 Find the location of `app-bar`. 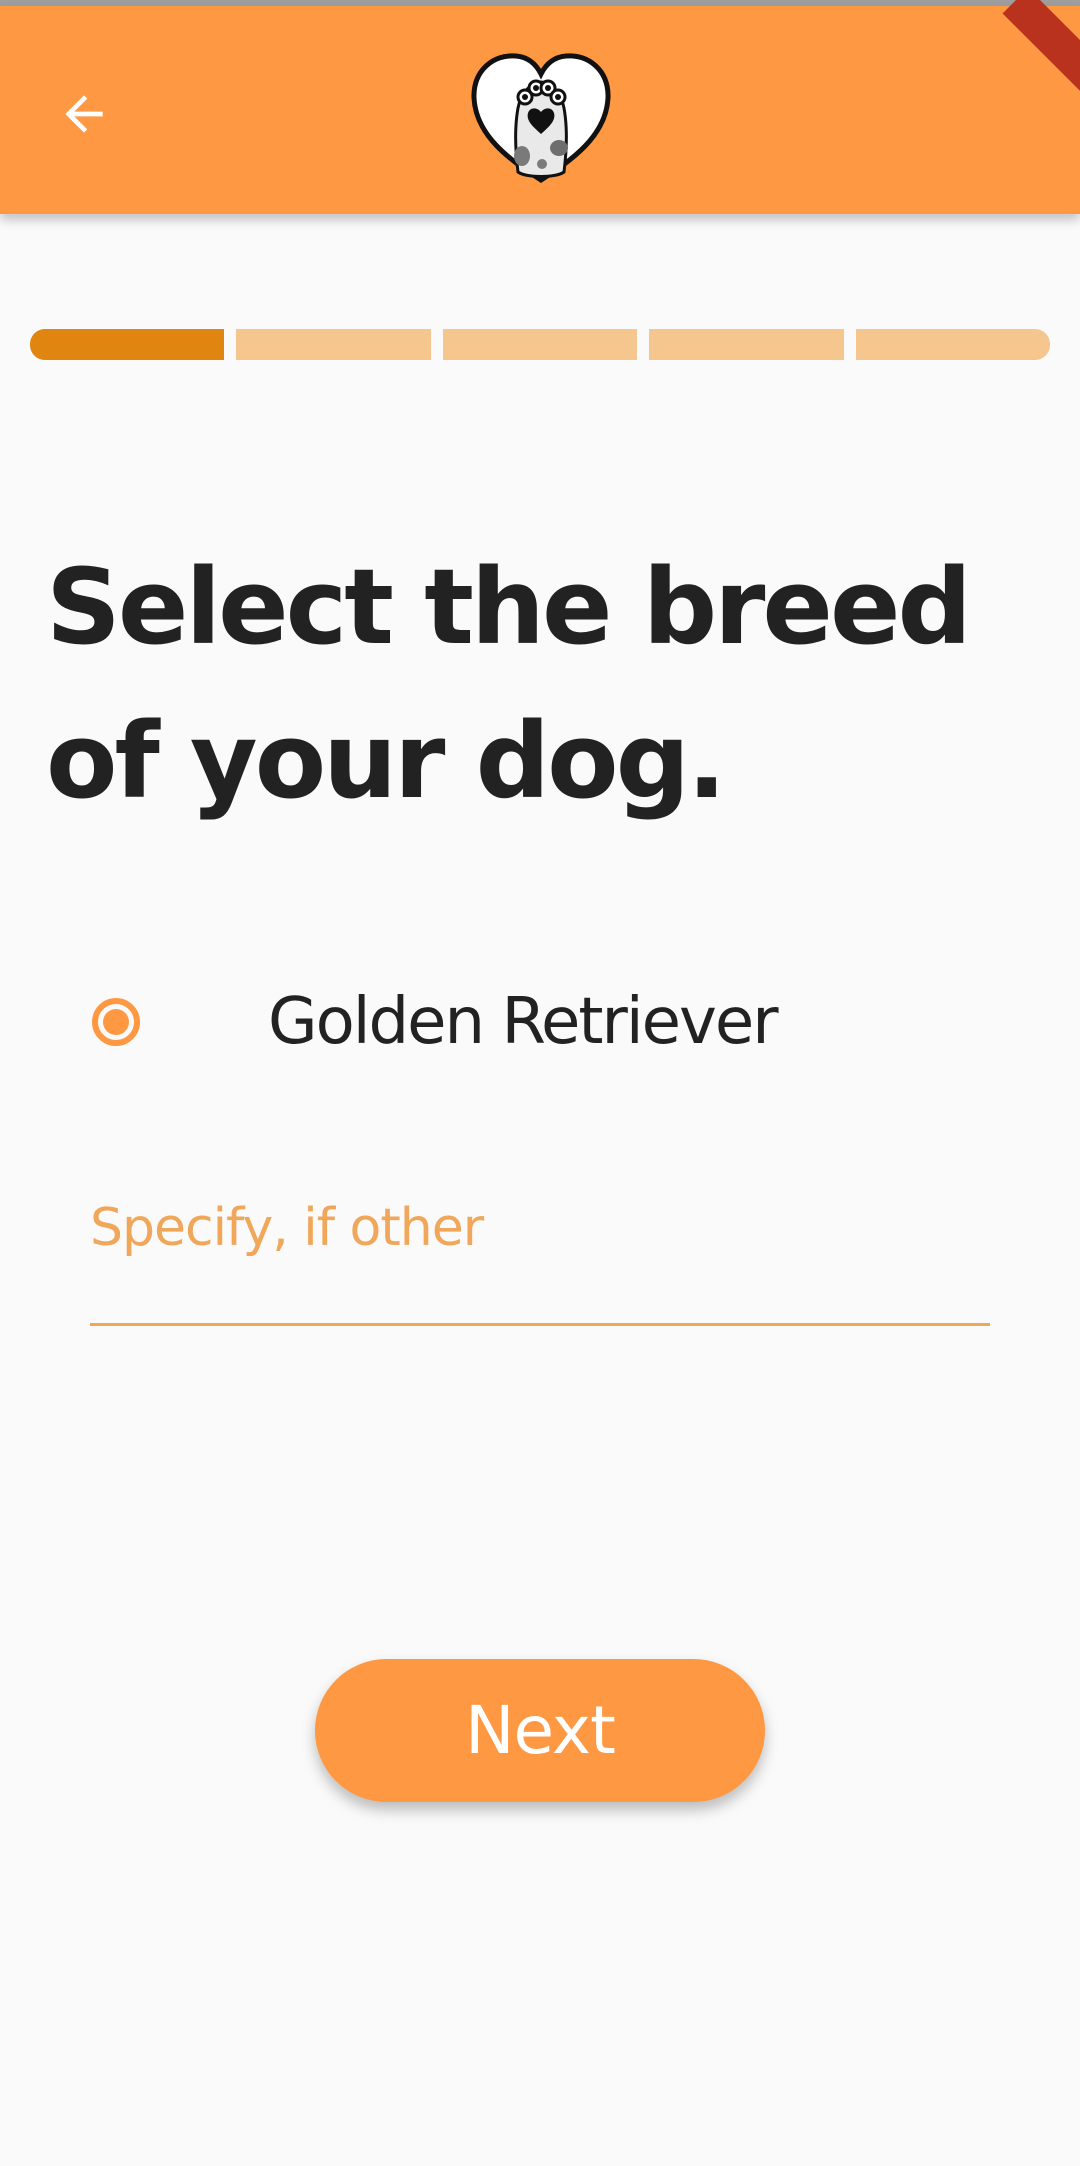

app-bar is located at coordinates (540, 110).